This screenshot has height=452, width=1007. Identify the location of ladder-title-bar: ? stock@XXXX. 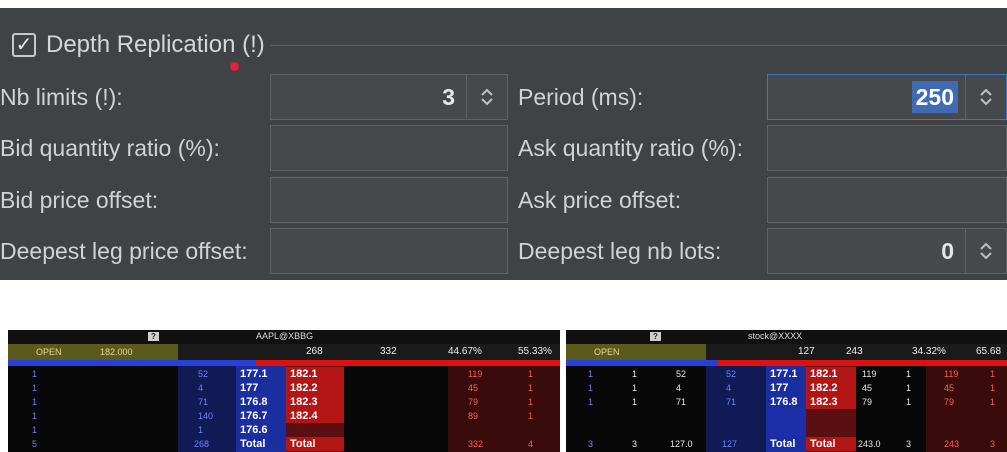
(786, 337).